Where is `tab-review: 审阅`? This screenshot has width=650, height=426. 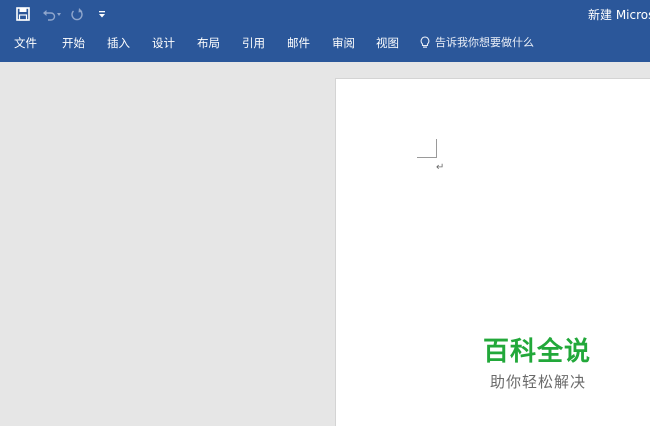 tab-review: 审阅 is located at coordinates (343, 43).